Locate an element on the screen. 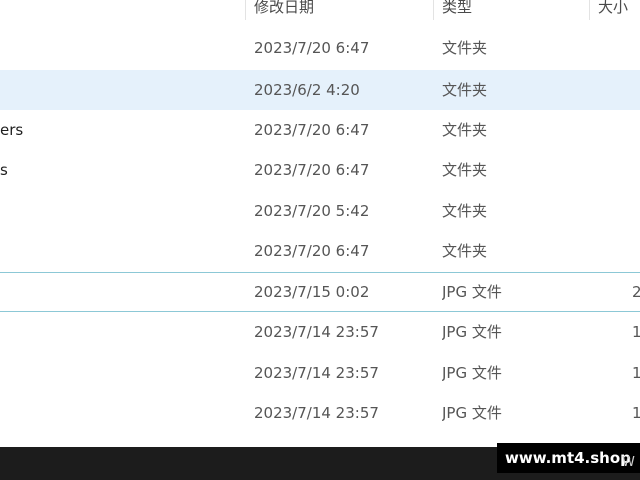 This screenshot has width=640, height=480. file-row-selected: 2023/6/2 4:20 文件夹 is located at coordinates (320, 90).